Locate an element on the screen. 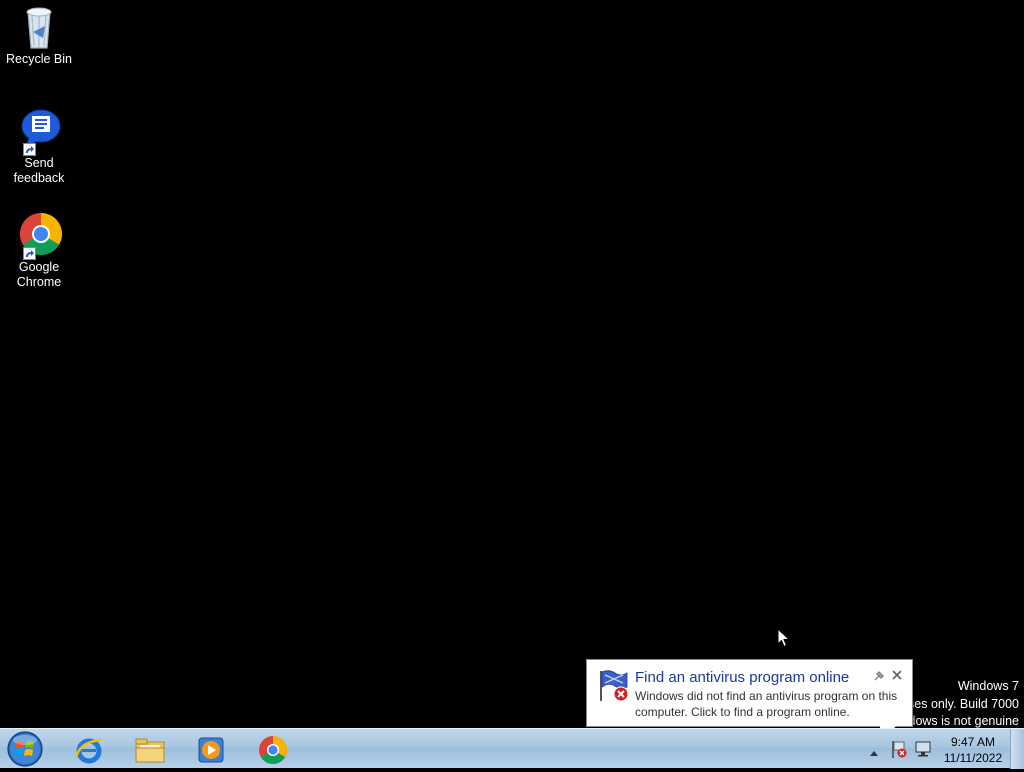  show-hidden-icons-button is located at coordinates (874, 749).